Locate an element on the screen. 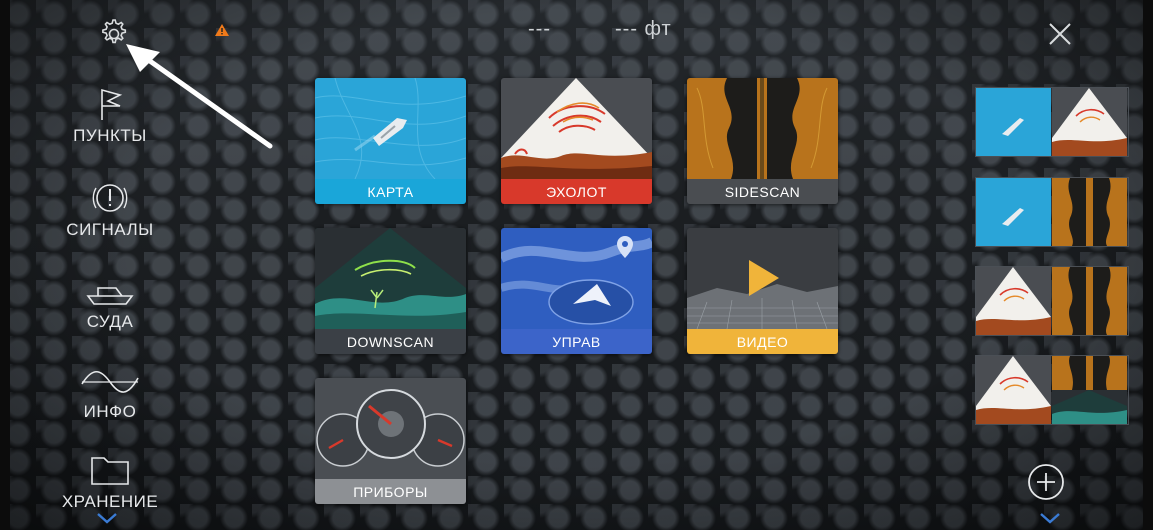 The height and width of the screenshot is (530, 1153). app-tile-downscan: DOWNSCAN is located at coordinates (390, 291).